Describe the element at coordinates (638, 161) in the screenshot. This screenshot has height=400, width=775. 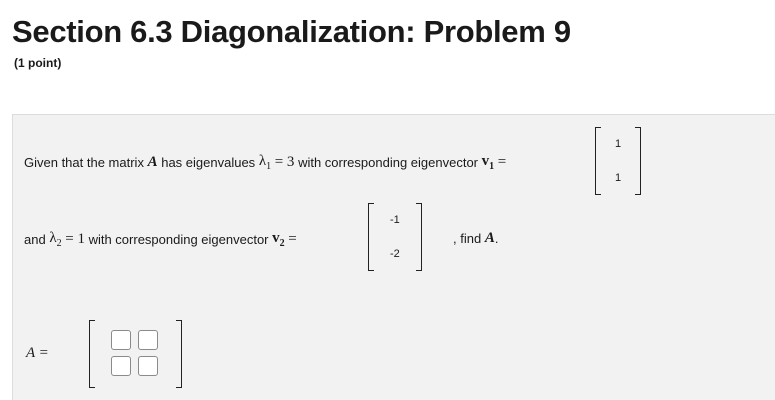
I see `v1-right-bracket` at that location.